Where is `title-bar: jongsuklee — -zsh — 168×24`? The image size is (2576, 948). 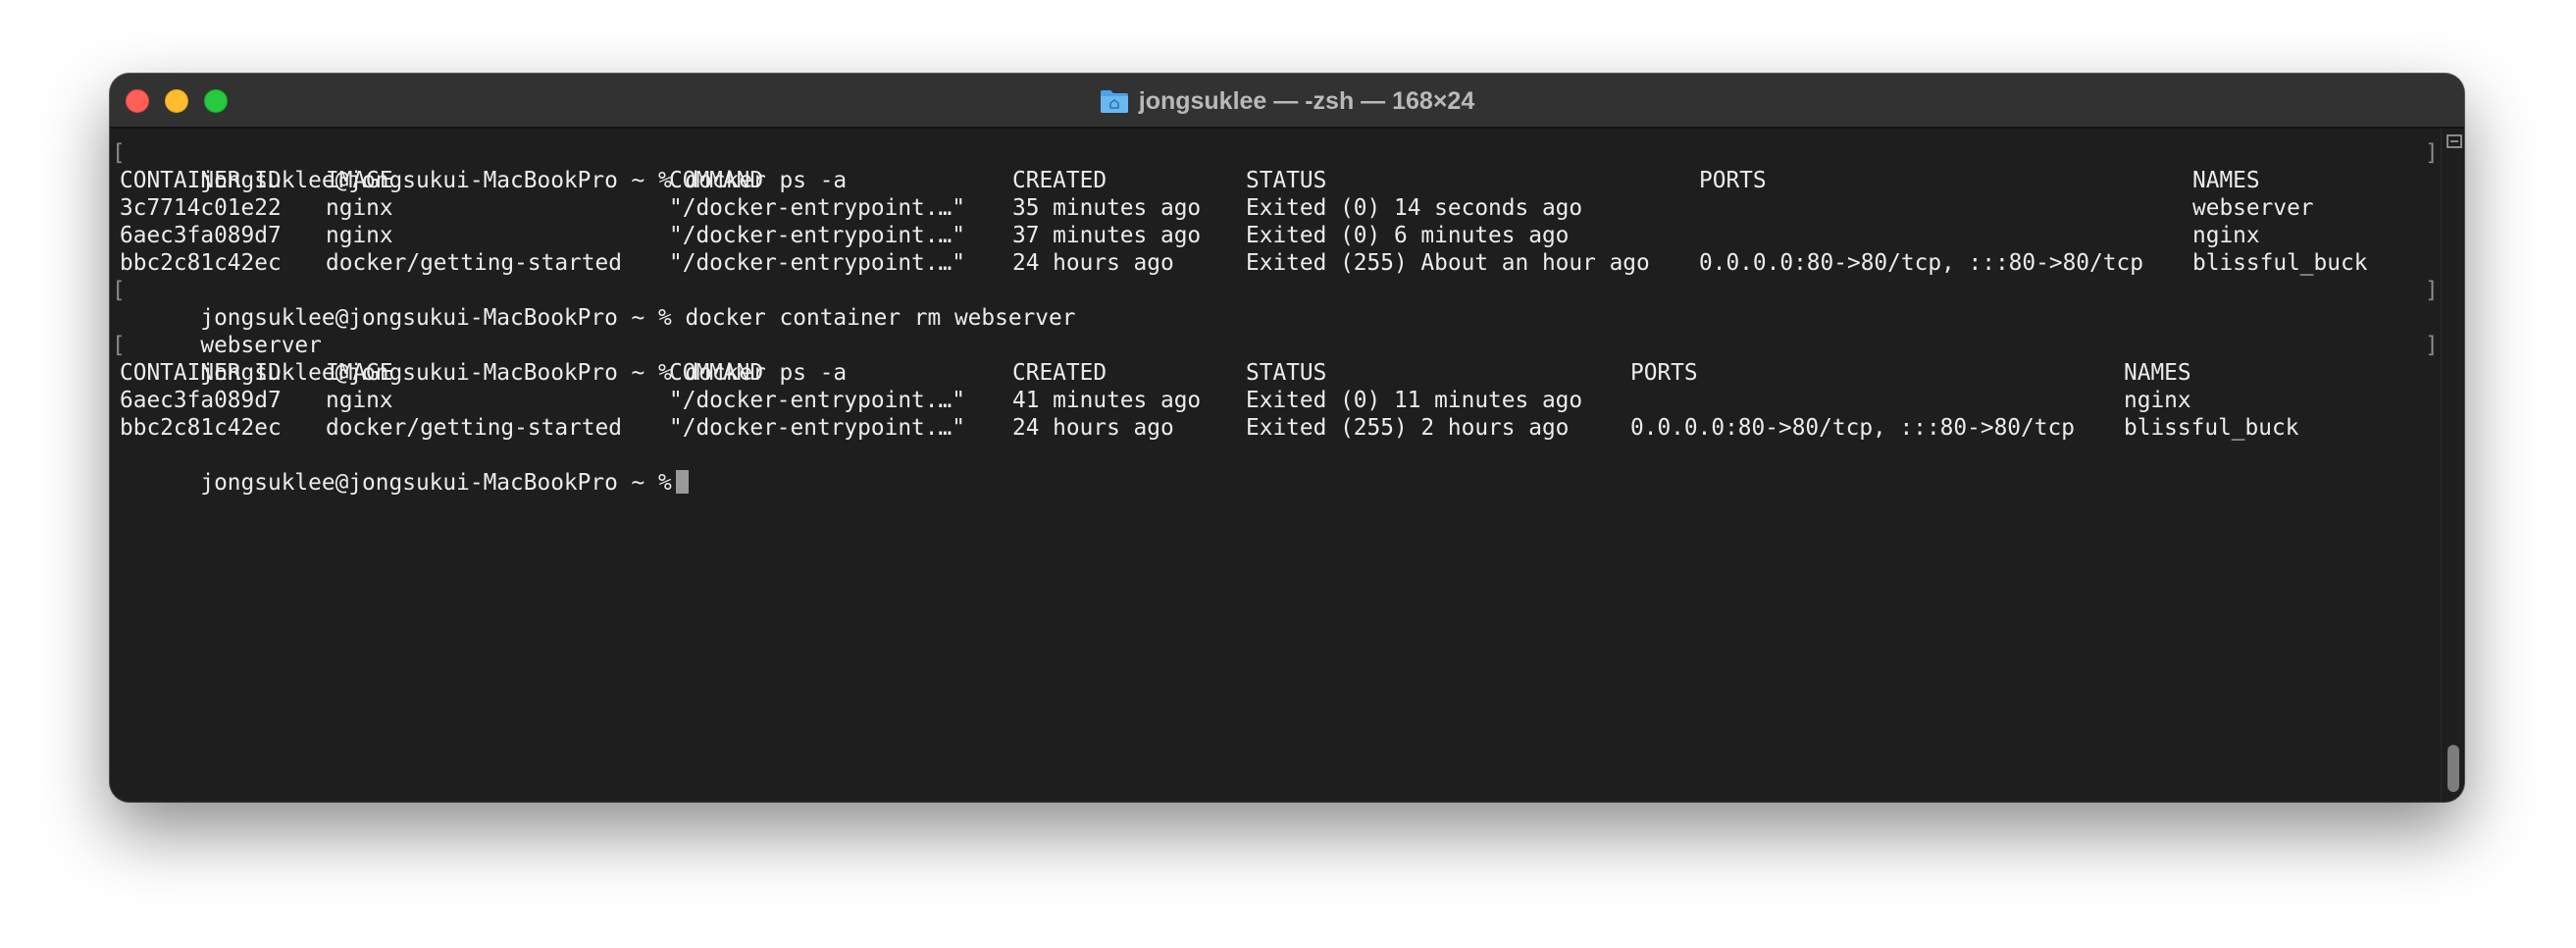 title-bar: jongsuklee — -zsh — 168×24 is located at coordinates (1287, 101).